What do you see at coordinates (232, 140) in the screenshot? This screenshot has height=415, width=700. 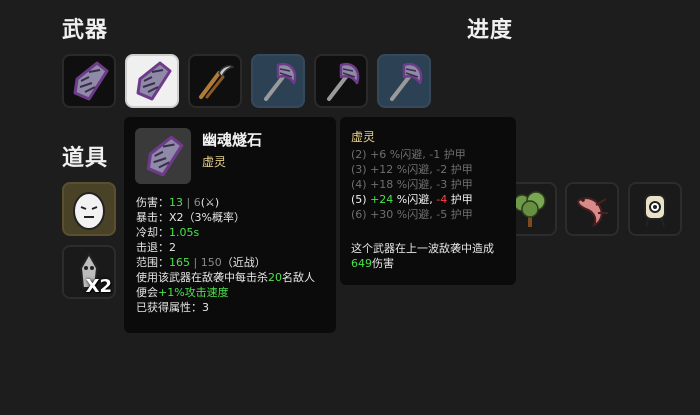 I see `weapon-name: 幽魂燧石` at bounding box center [232, 140].